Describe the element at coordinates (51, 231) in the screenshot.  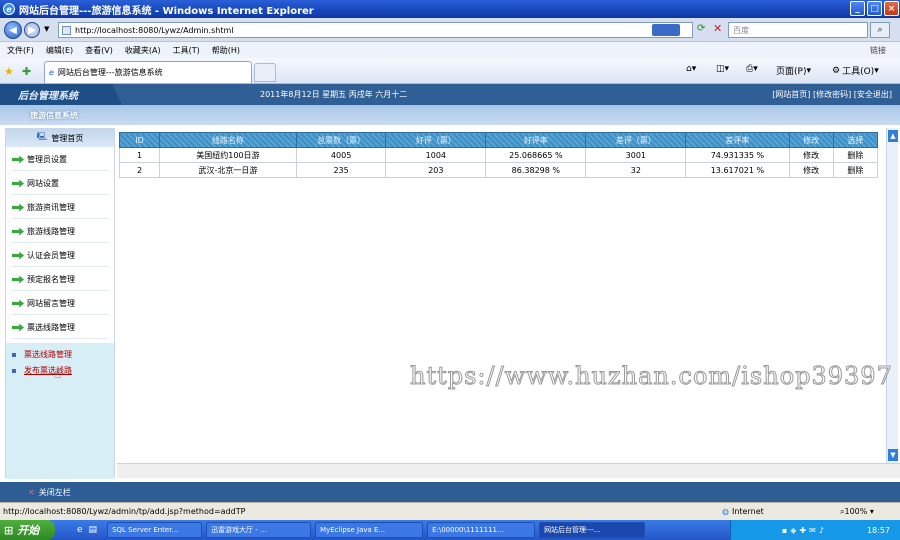
I see `sidebar-item-label: 旅游线路管理` at that location.